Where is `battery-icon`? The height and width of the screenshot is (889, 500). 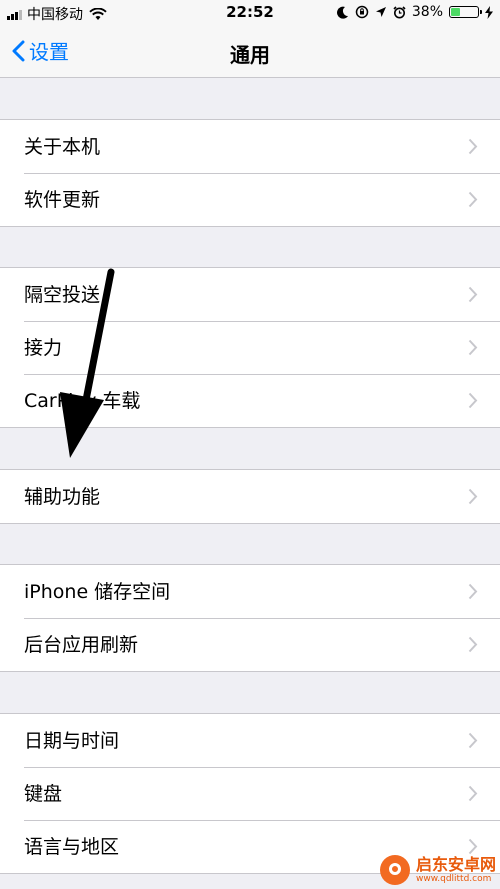
battery-icon is located at coordinates (465, 12).